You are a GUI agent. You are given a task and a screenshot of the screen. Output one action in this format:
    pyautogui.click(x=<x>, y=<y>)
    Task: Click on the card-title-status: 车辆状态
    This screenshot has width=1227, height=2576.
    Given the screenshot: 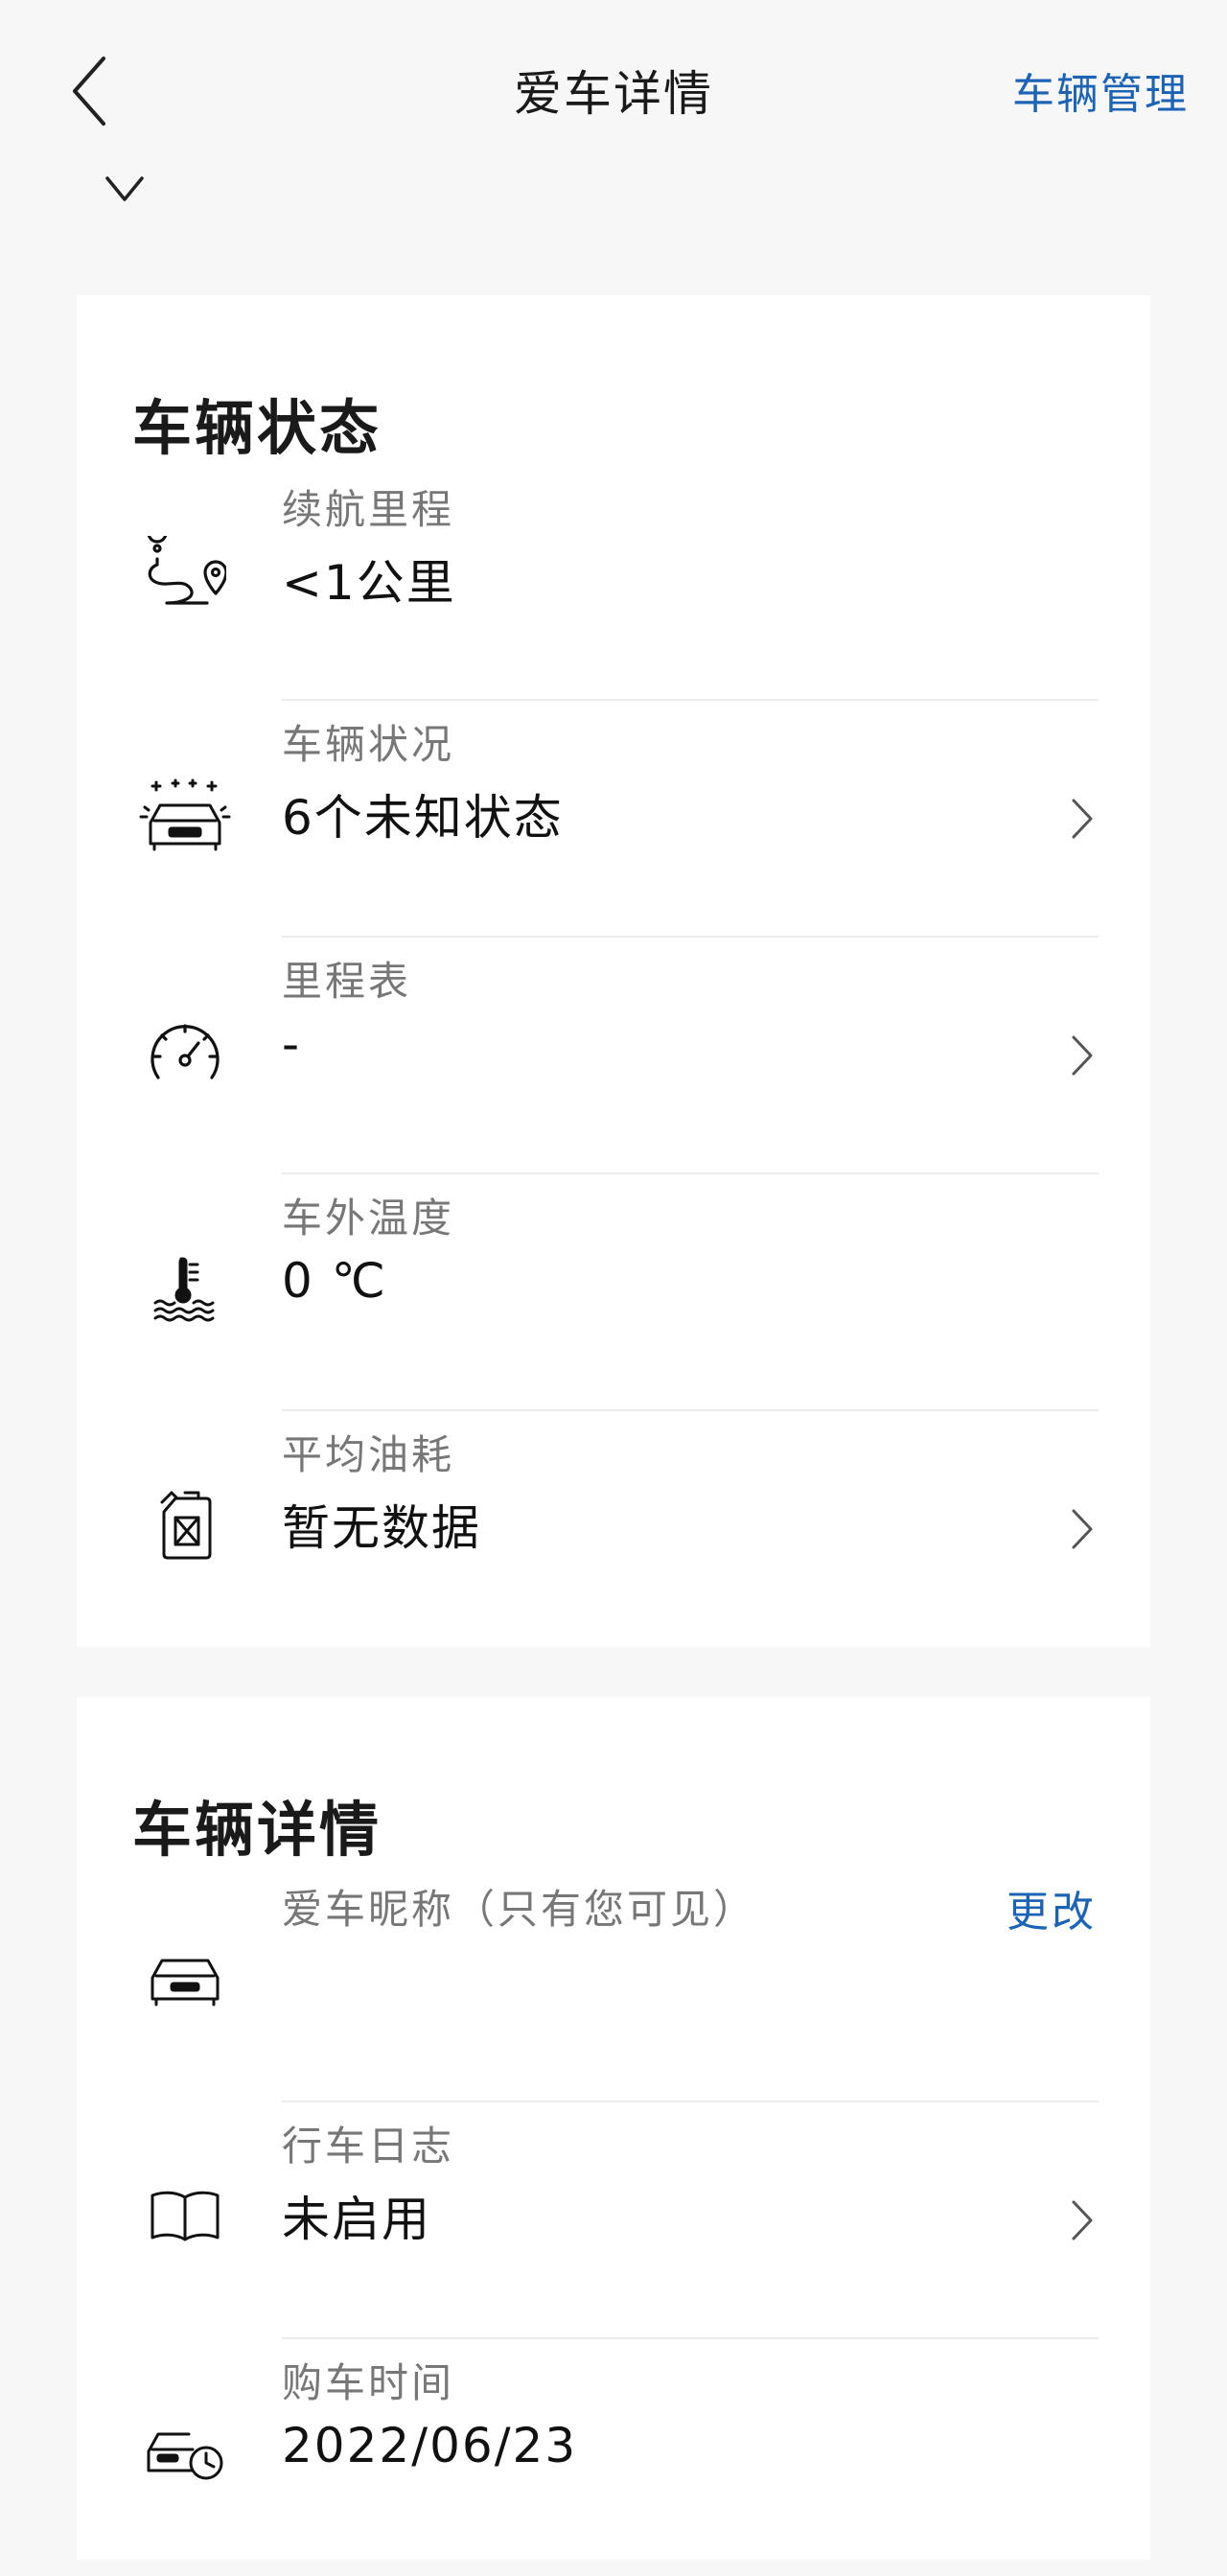 What is the action you would take?
    pyautogui.click(x=257, y=428)
    